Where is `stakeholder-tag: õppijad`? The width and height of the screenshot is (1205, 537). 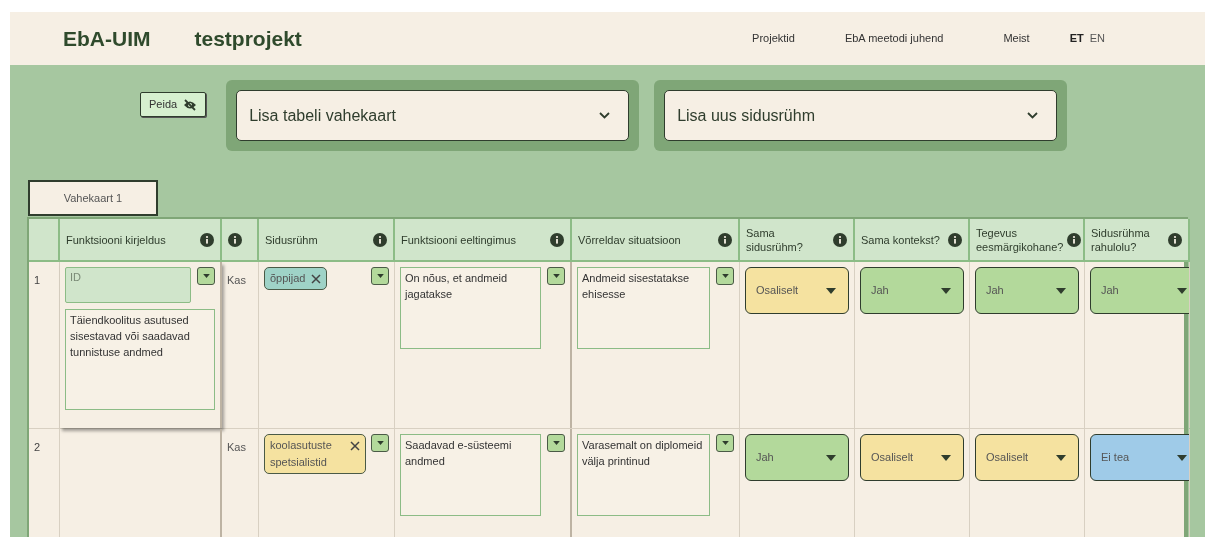 stakeholder-tag: õppijad is located at coordinates (296, 278).